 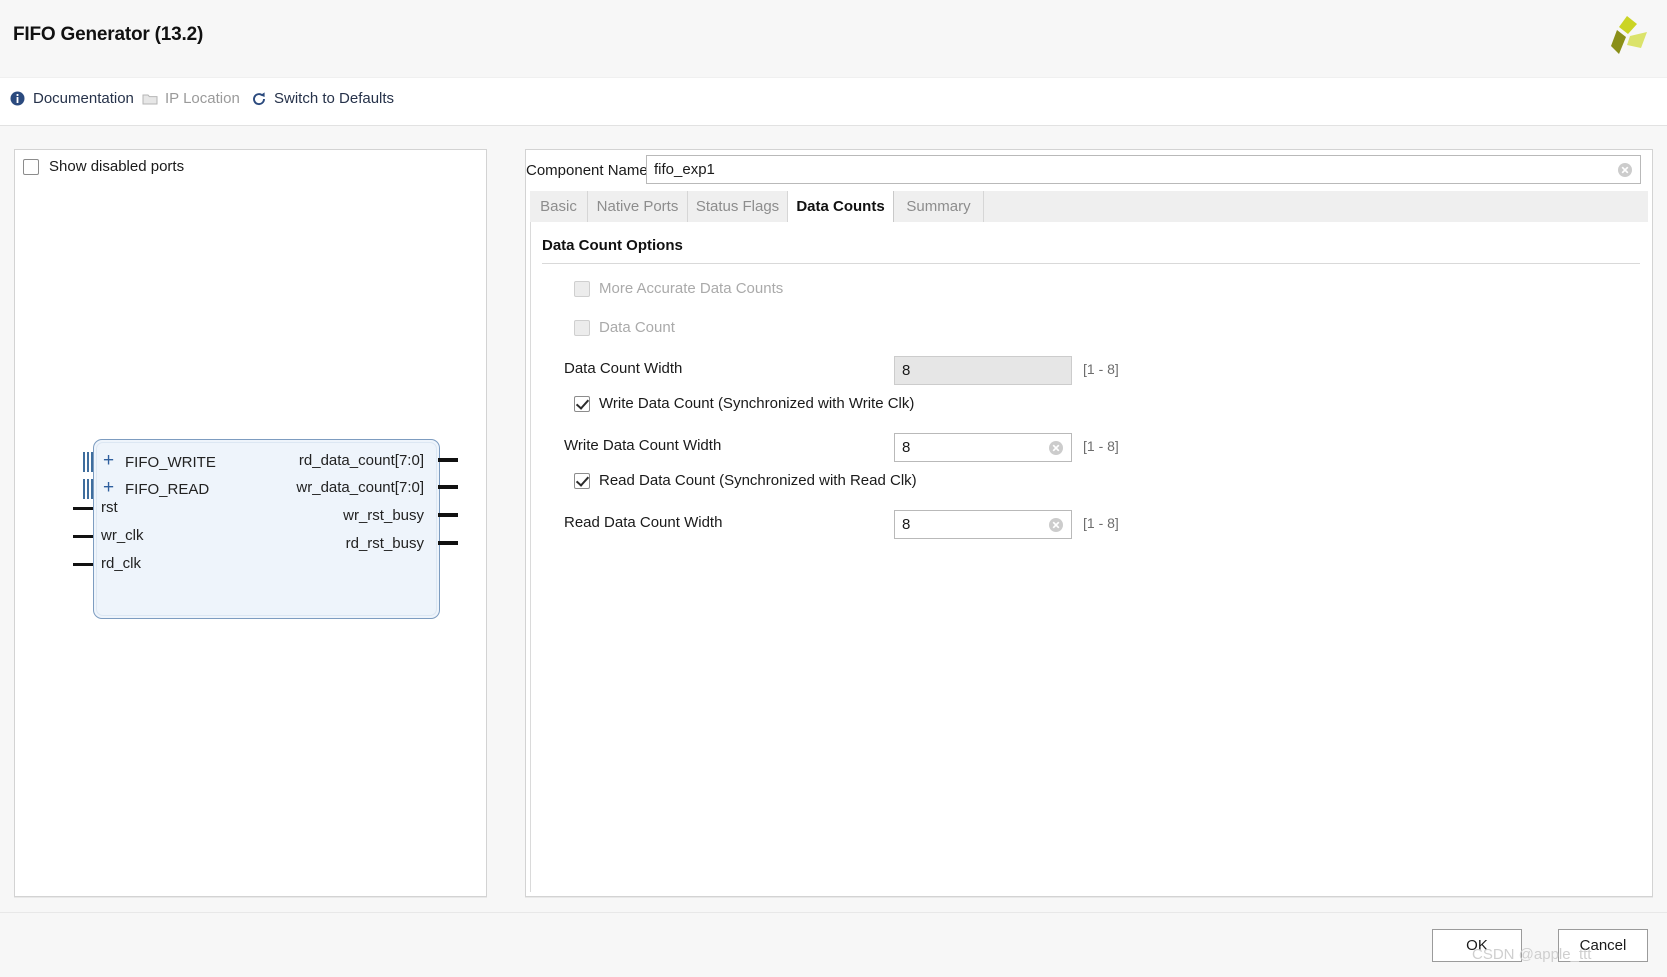 What do you see at coordinates (170, 462) in the screenshot?
I see `port-fifo-write: FIFO_WRITE` at bounding box center [170, 462].